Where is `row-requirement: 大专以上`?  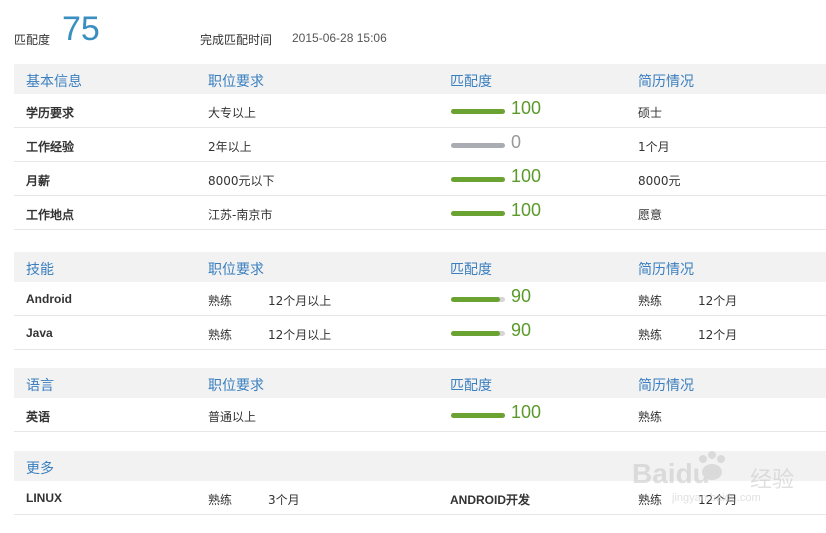
row-requirement: 大专以上 is located at coordinates (232, 113).